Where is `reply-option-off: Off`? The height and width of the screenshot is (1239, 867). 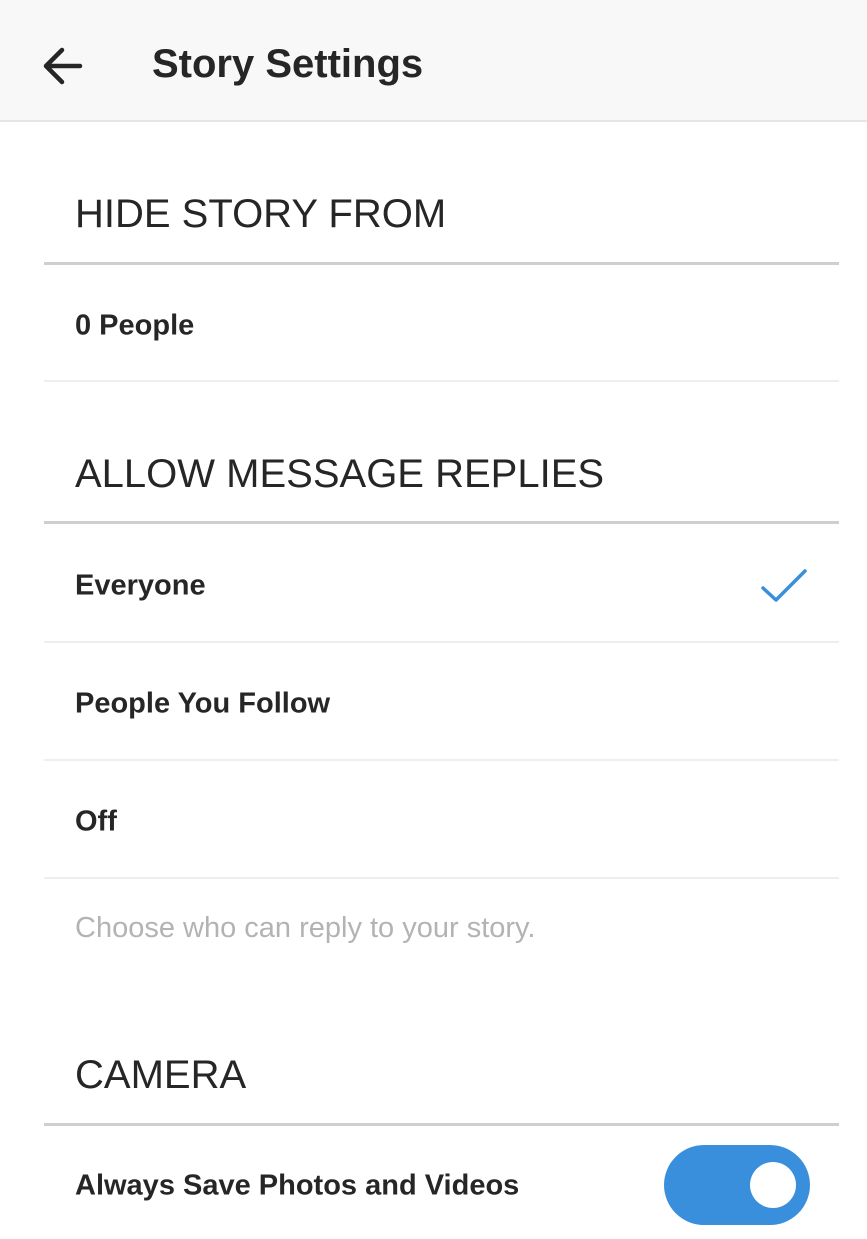
reply-option-off: Off is located at coordinates (441, 822).